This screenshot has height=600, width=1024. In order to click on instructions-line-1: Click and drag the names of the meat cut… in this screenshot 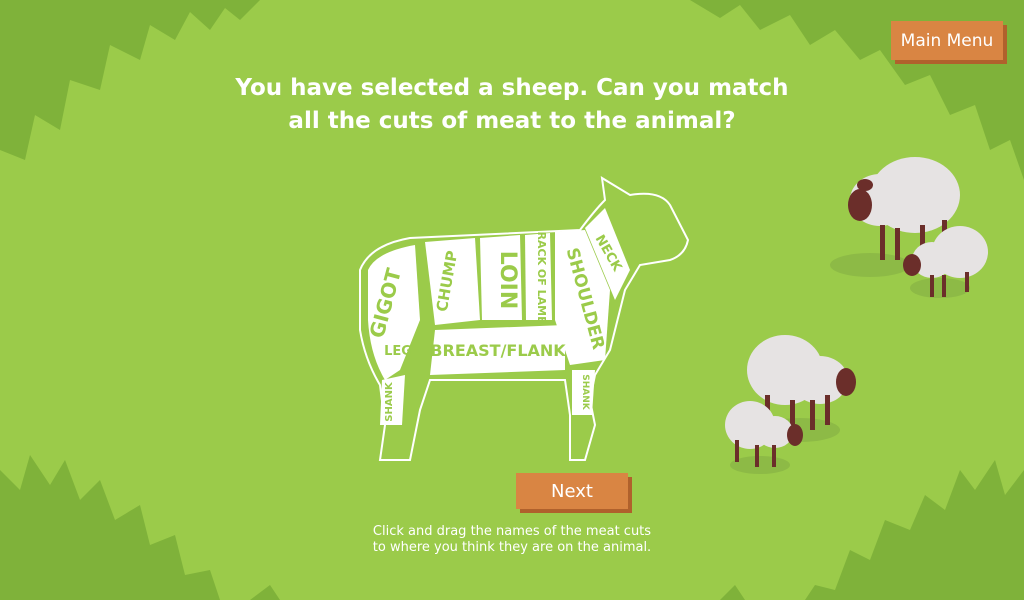, I will do `click(512, 531)`.